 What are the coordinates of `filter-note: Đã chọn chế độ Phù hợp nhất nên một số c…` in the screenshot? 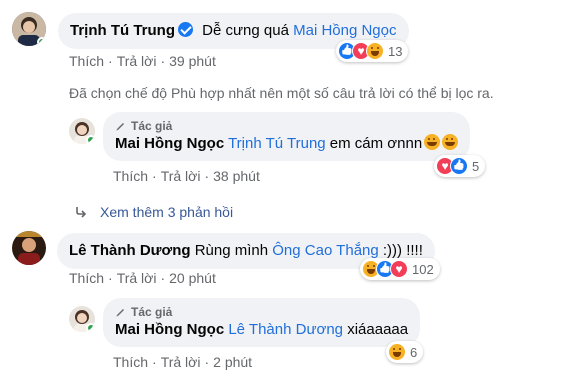 It's located at (281, 93).